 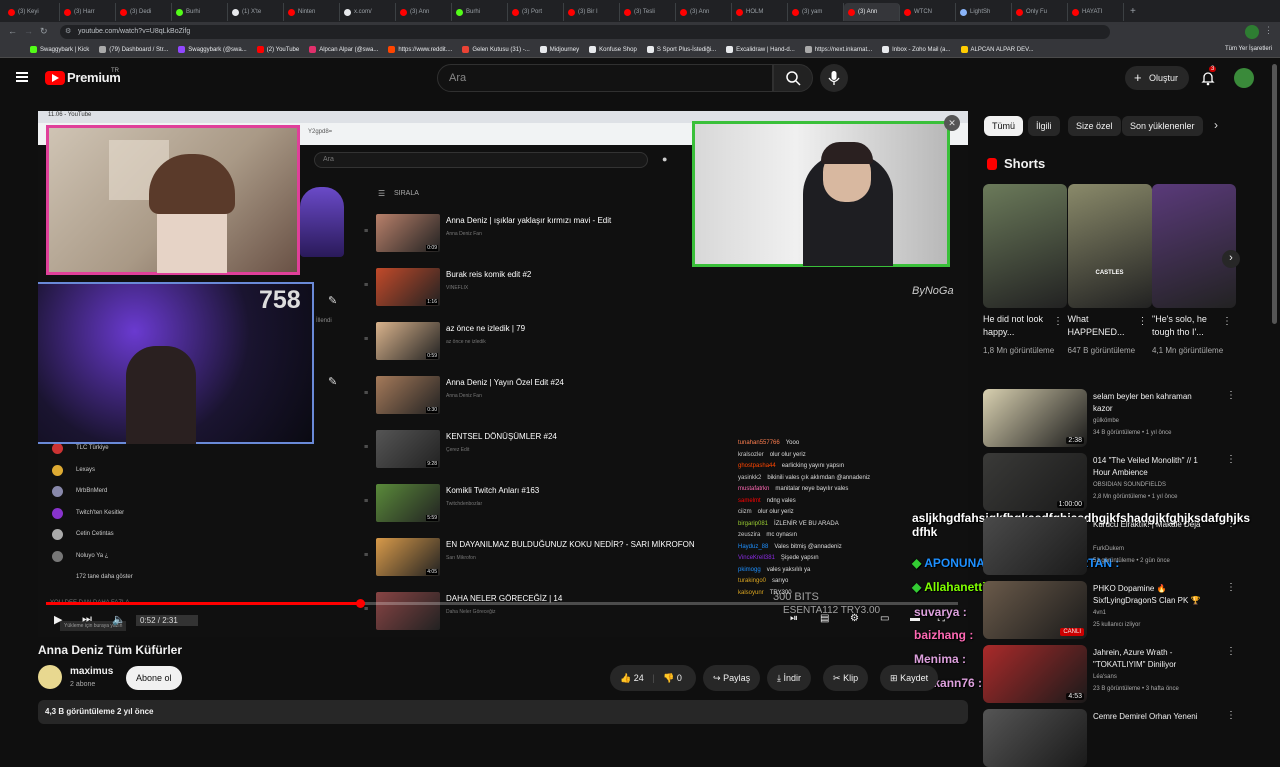 I want to click on browser-tab: (3) Harr, so click(x=88, y=12).